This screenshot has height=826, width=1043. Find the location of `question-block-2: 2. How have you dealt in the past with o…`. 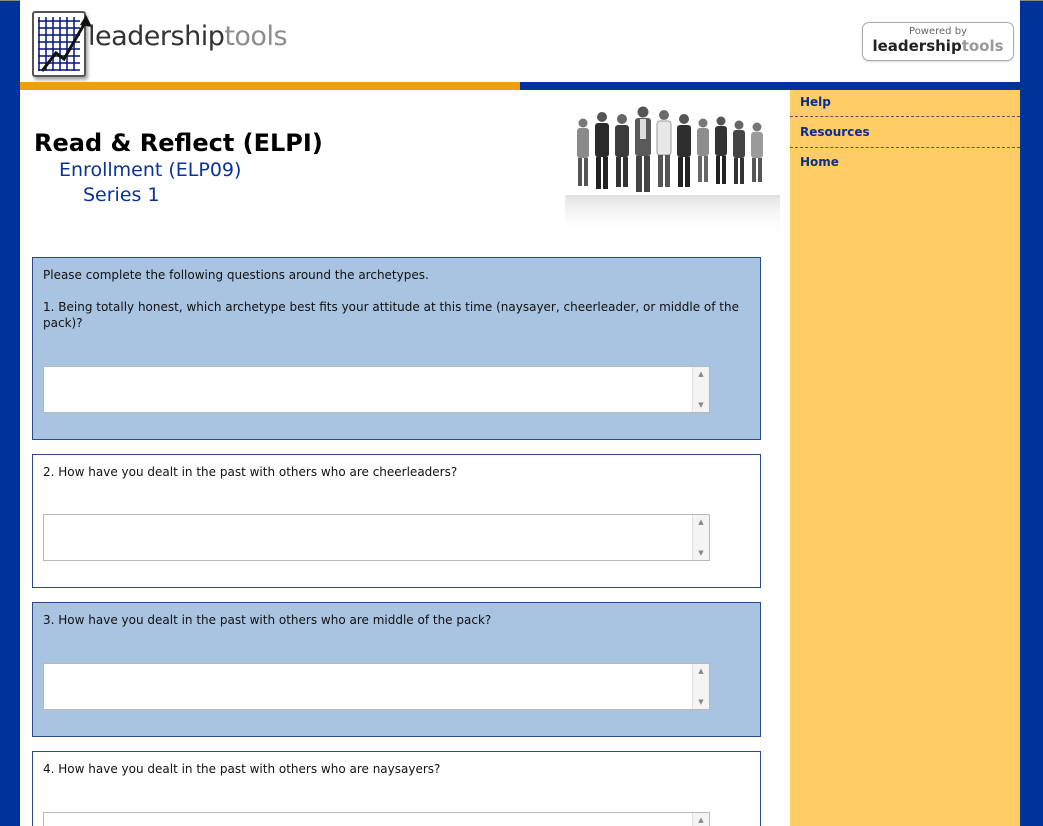

question-block-2: 2. How have you dealt in the past with o… is located at coordinates (396, 521).